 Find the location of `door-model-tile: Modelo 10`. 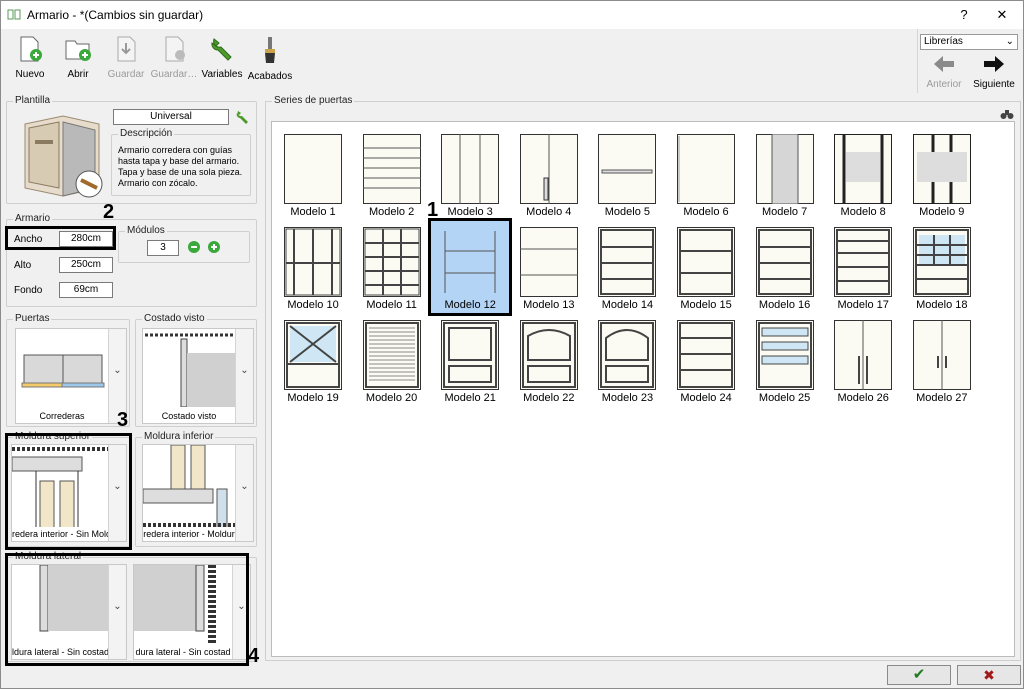

door-model-tile: Modelo 10 is located at coordinates (313, 267).